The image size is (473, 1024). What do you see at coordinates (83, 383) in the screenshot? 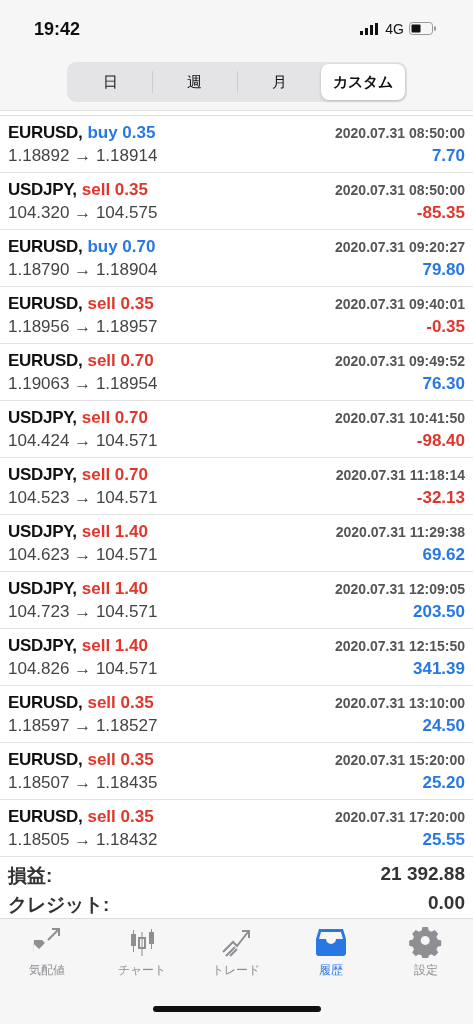
I see `price-range: 1.19063 → 1.18954` at bounding box center [83, 383].